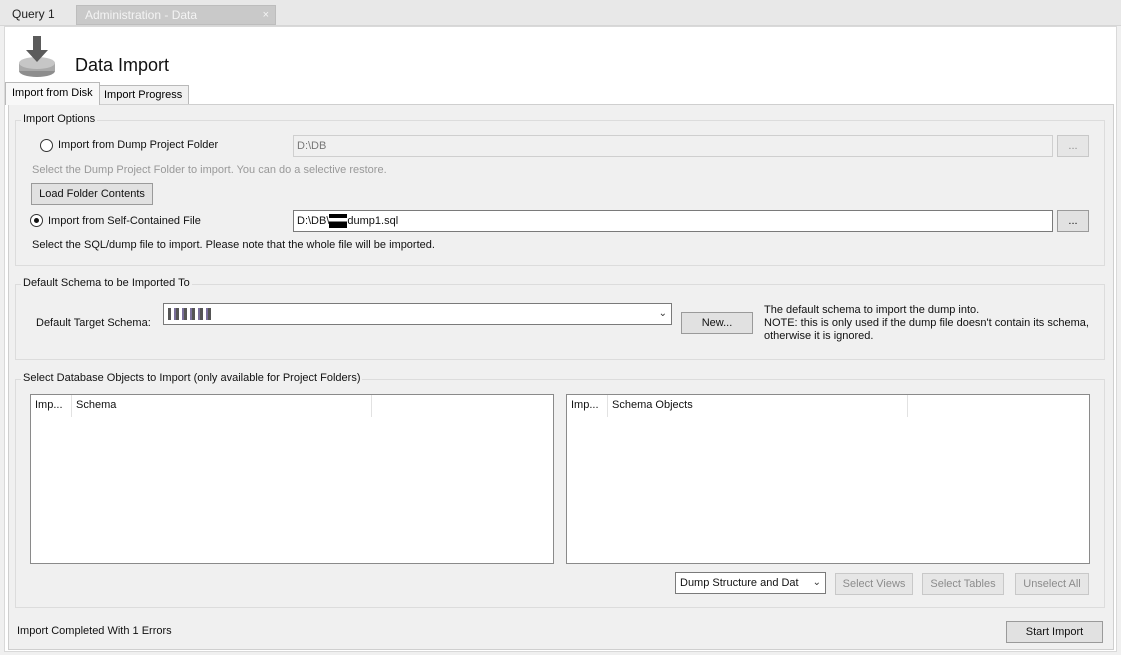  Describe the element at coordinates (36, 15) in the screenshot. I see `tab-query-1: Query 1` at that location.